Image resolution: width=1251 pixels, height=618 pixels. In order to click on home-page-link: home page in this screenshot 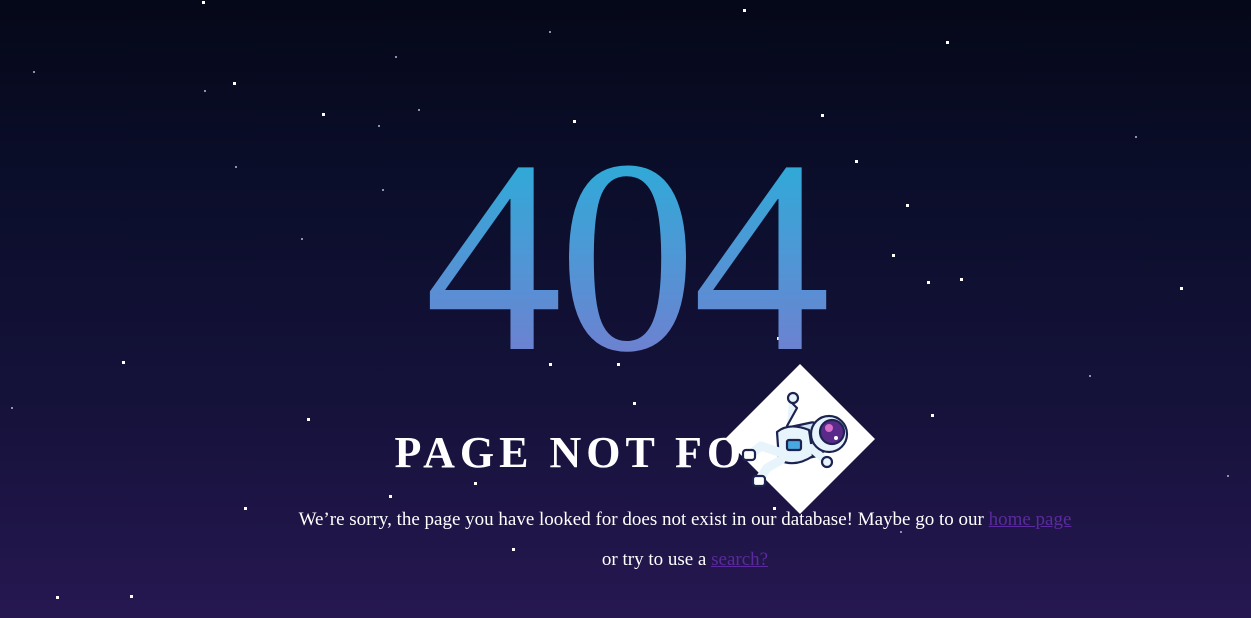, I will do `click(1030, 519)`.